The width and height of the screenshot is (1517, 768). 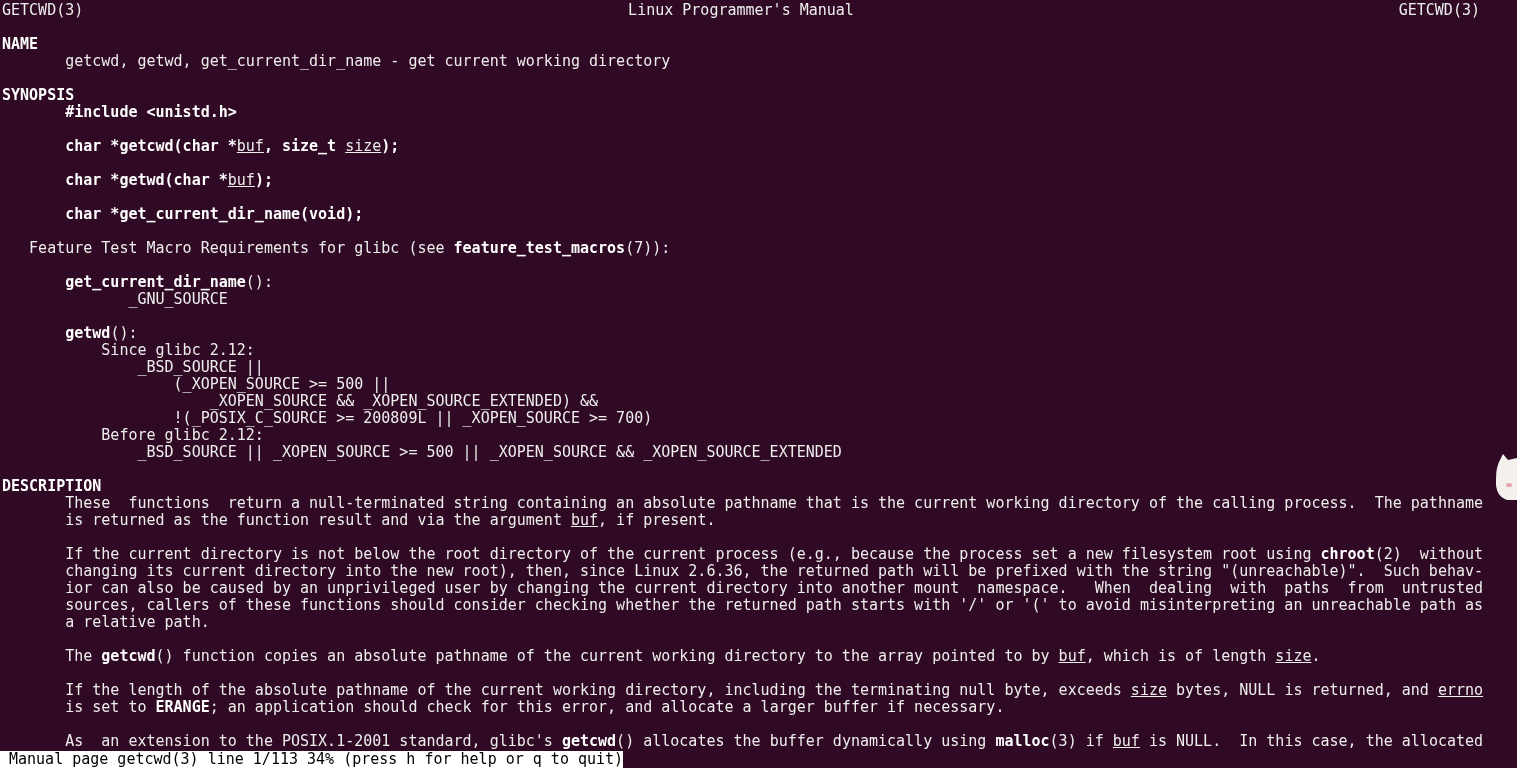 I want to click on text-line: changing its current directory into the new root), then, since Linux 2.6.36, the returned path will be prefixed with the string "(unreachable)". Such behav‐, so click(x=774, y=571).